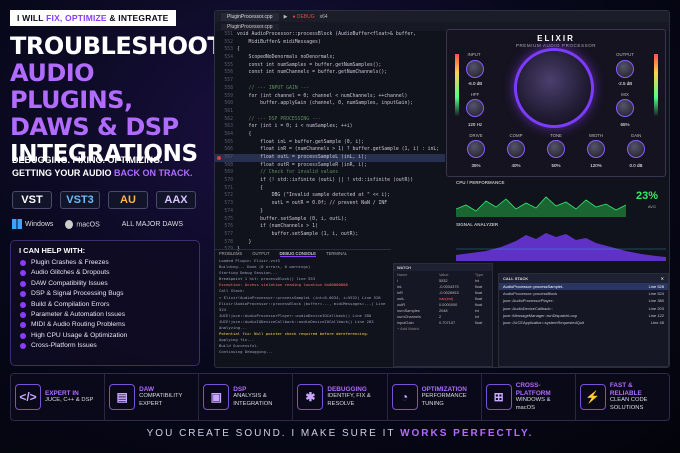  What do you see at coordinates (288, 173) in the screenshot?
I see `code-text: // Check for invalid values` at bounding box center [288, 173].